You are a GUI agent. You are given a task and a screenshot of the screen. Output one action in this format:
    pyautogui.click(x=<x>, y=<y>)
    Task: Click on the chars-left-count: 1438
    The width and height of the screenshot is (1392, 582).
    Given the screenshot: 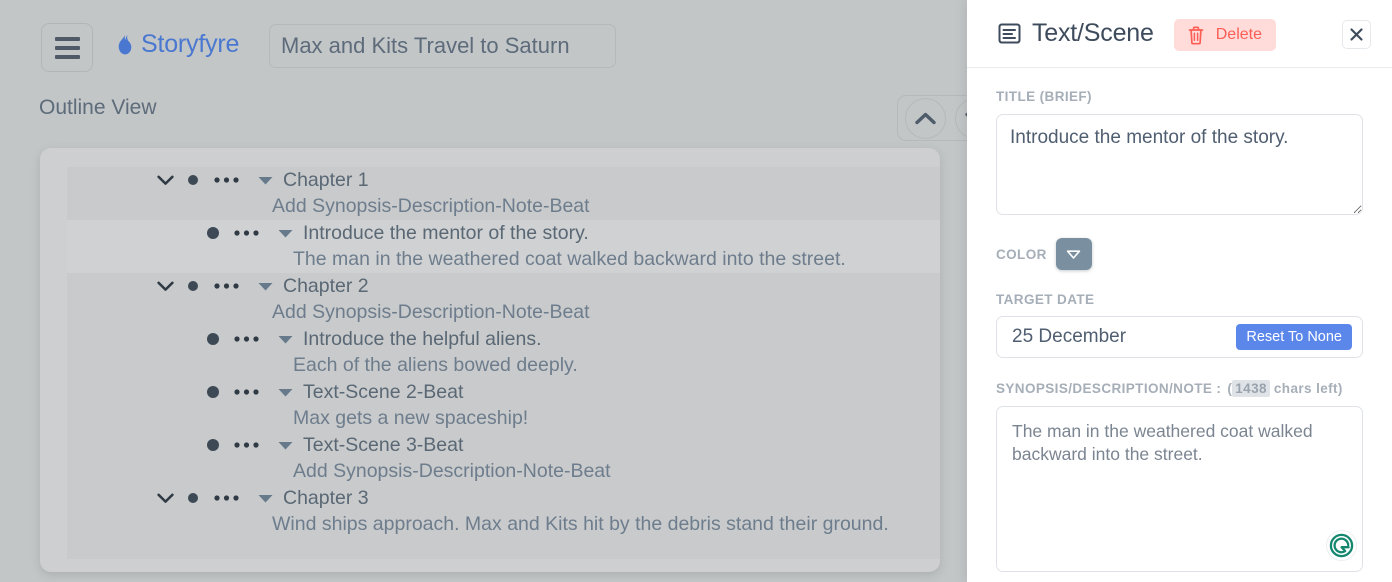 What is the action you would take?
    pyautogui.click(x=1251, y=388)
    